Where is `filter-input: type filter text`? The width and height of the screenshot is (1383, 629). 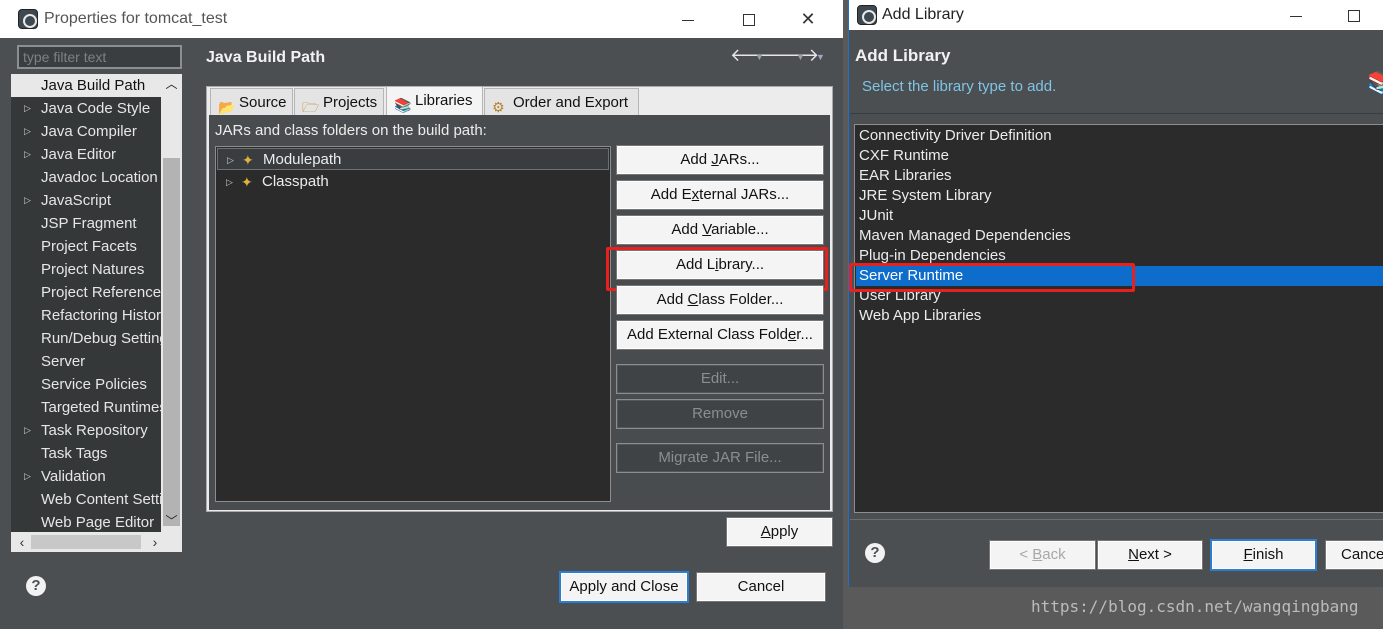 filter-input: type filter text is located at coordinates (99, 57).